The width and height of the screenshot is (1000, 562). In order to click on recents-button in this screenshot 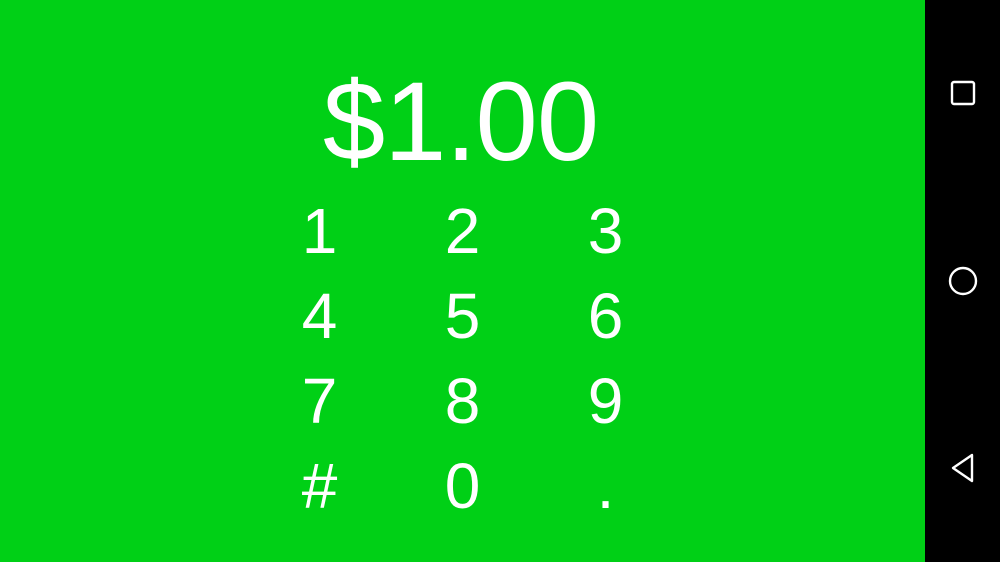, I will do `click(962, 93)`.